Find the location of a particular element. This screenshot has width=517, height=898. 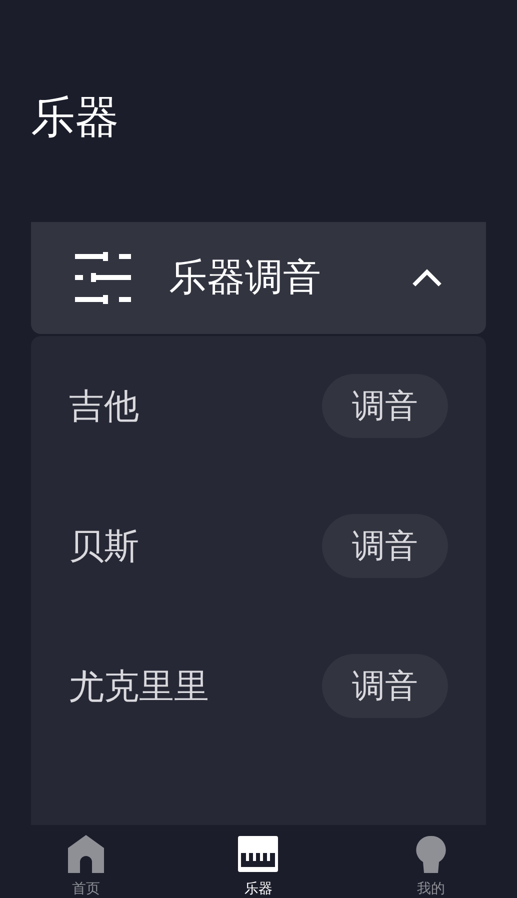

tab-bar-item: 乐器 is located at coordinates (258, 861).